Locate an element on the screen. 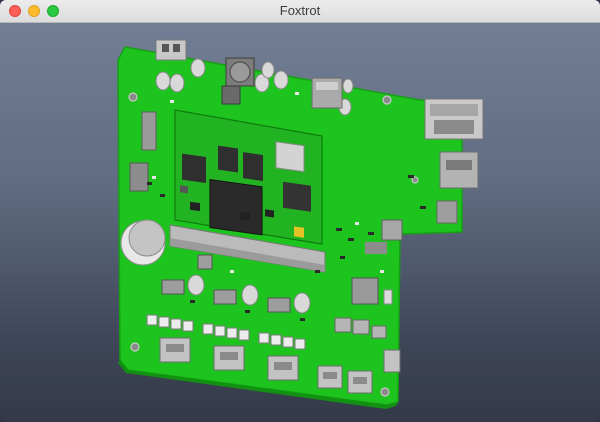  window-title: Foxtrot is located at coordinates (300, 10).